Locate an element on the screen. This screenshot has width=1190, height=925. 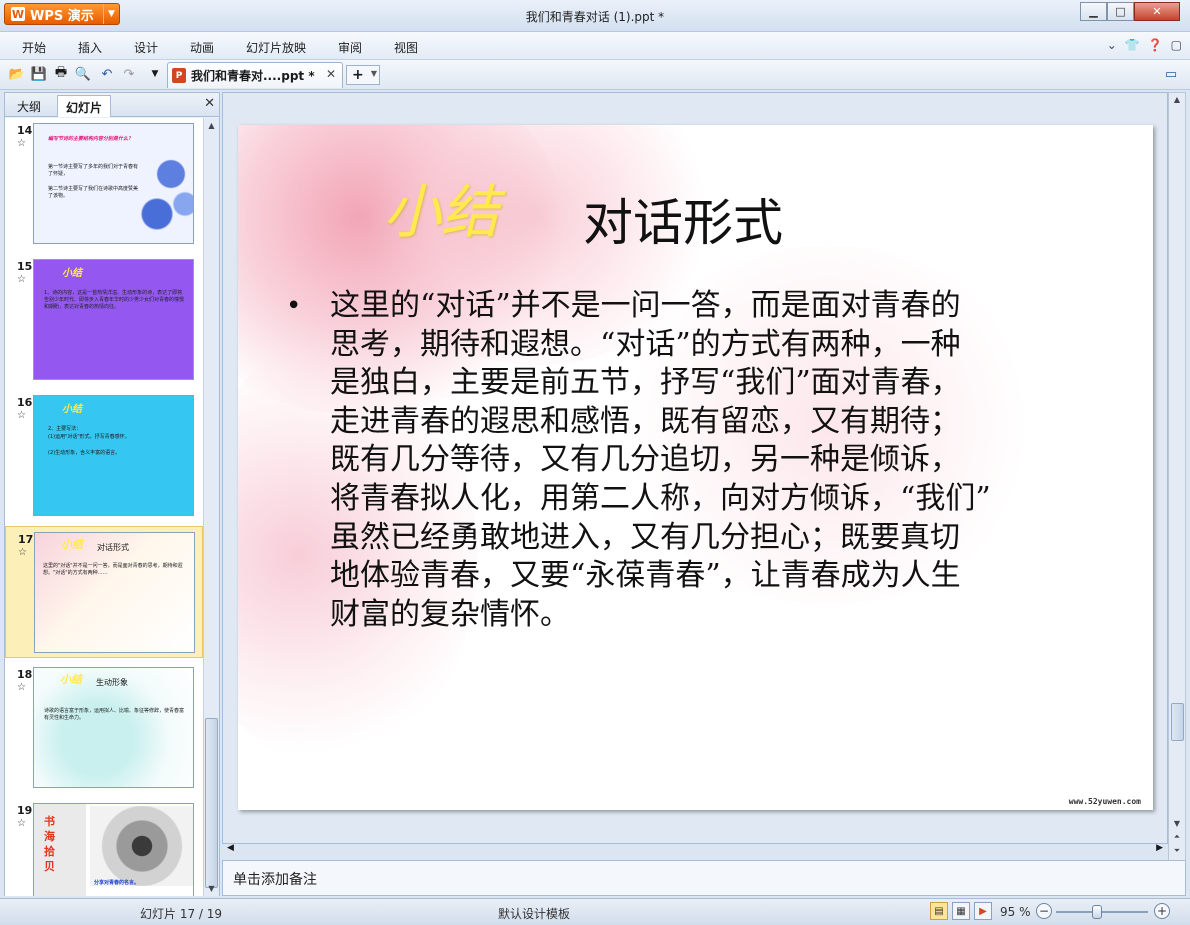
status-bar: 幻灯片 17 / 19 默认设计模板 ▤ ▦ ▶ 95 % − + is located at coordinates (595, 911).